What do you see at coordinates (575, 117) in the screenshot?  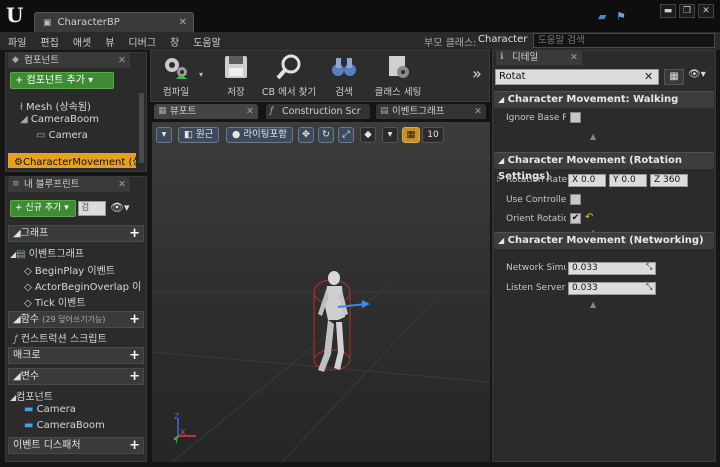 I see `ignore-base-rotation-checkbox` at bounding box center [575, 117].